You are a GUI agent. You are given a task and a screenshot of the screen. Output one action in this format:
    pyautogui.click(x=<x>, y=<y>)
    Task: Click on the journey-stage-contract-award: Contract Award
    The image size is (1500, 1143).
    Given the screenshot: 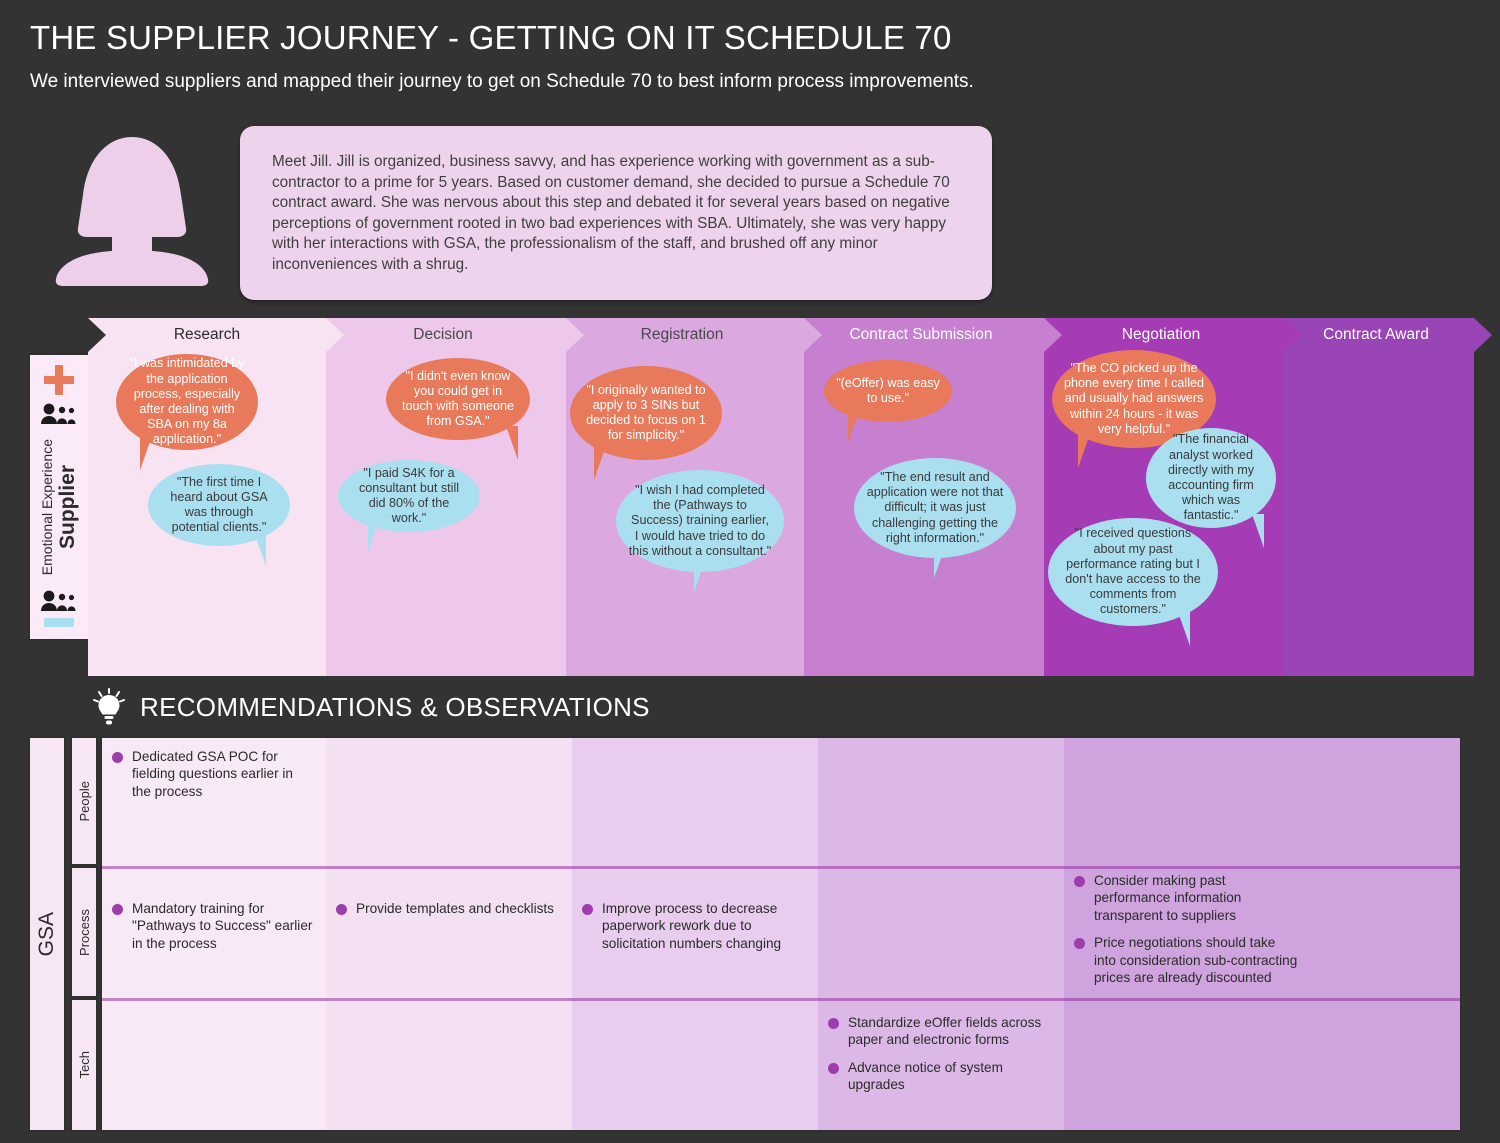 What is the action you would take?
    pyautogui.click(x=1385, y=497)
    